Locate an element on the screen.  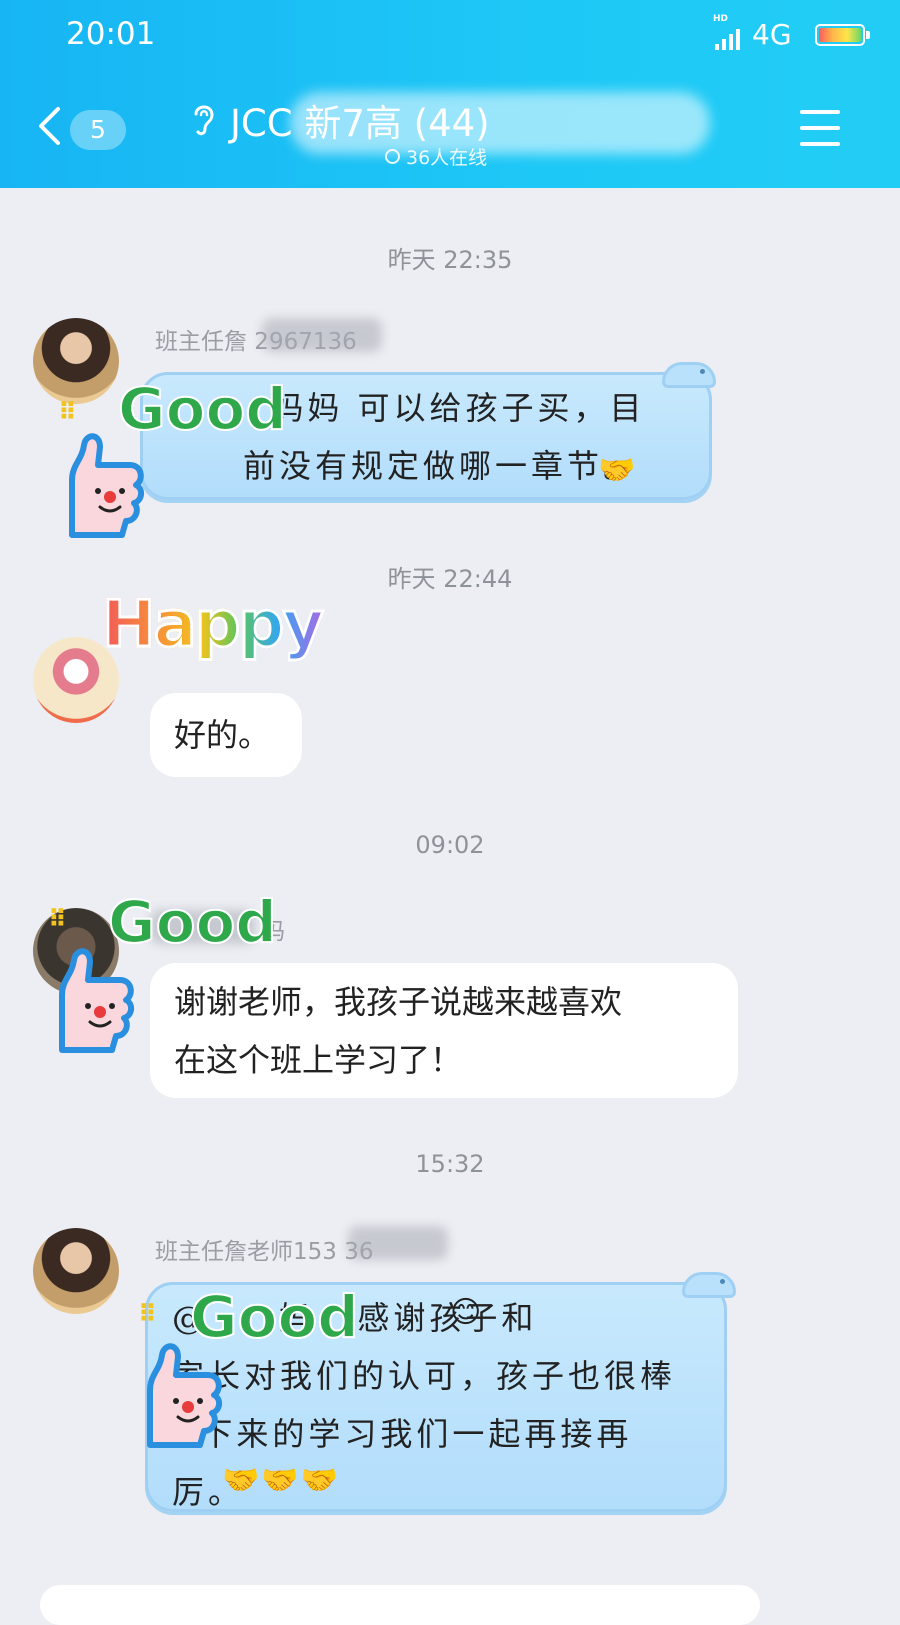
message-text: 妈妈 可以给孩子买，目 前没有规定做哪一章节。 is located at coordinates (444, 437).